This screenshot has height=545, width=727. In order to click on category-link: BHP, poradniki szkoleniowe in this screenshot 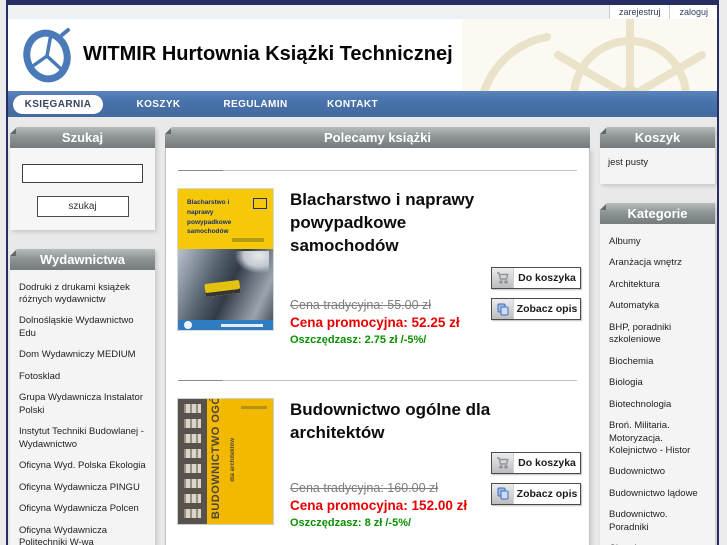, I will do `click(657, 334)`.